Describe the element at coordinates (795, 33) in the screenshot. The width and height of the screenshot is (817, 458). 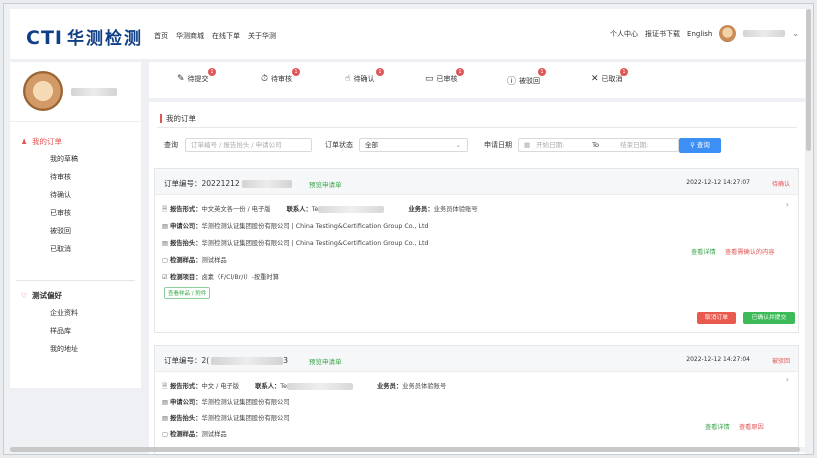
I see `chevron-down-icon: ⌄` at that location.